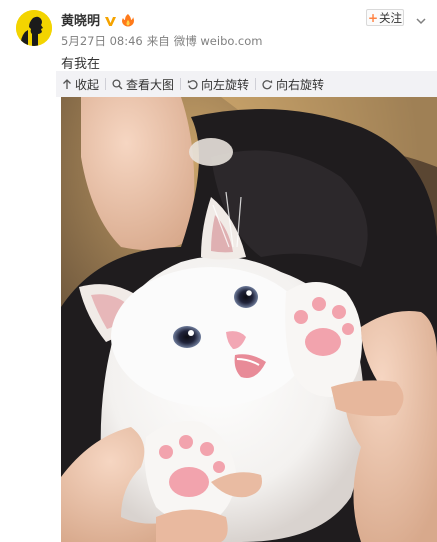 Image resolution: width=437 pixels, height=542 pixels. I want to click on follow-button: + 关注, so click(385, 17).